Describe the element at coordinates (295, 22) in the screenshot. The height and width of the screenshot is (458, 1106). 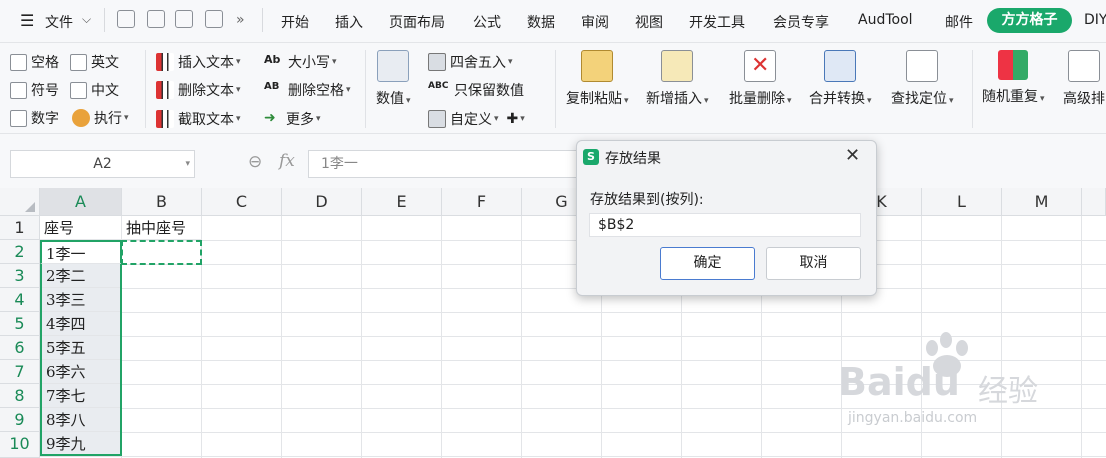
I see `tab-start: 开始` at that location.